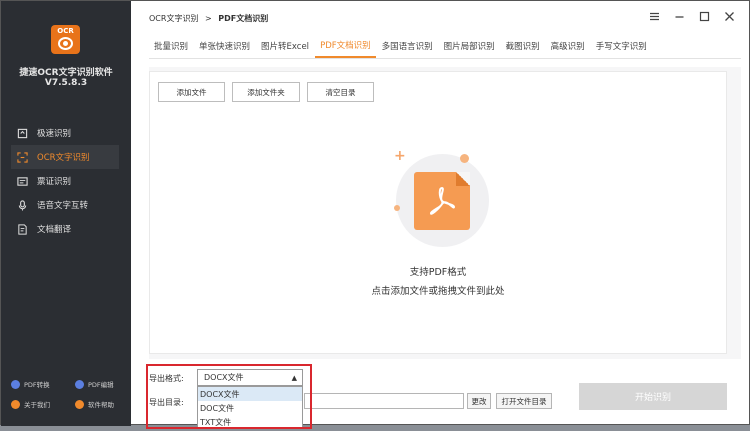  I want to click on help-icon, so click(79, 404).